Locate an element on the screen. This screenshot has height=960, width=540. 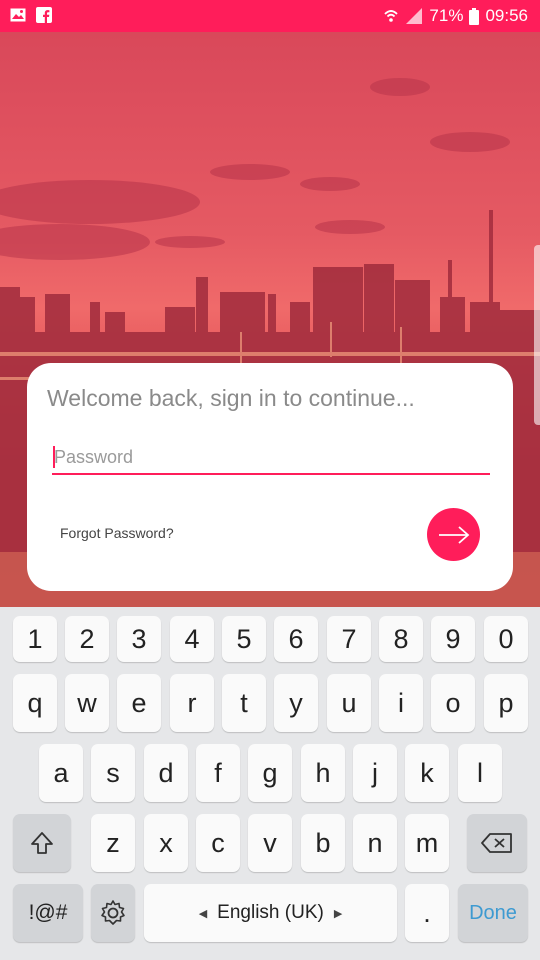
key-m: m is located at coordinates (427, 843).